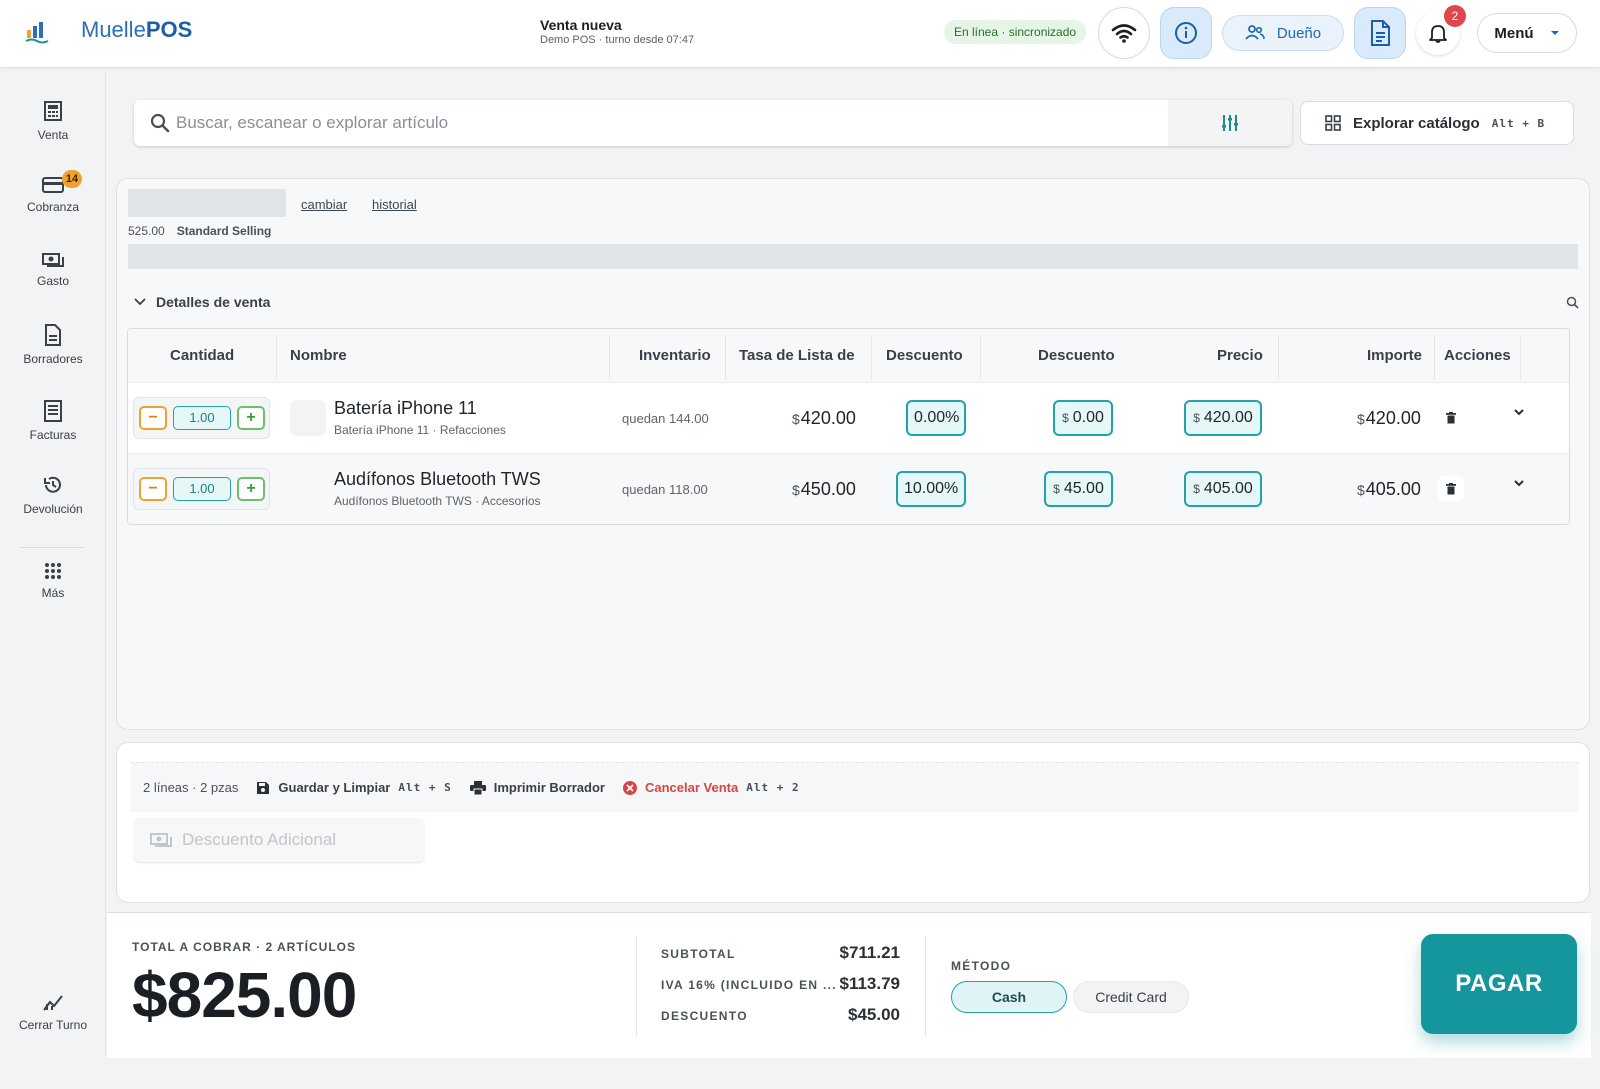 This screenshot has width=1600, height=1089. I want to click on quantity-stepper: − 1.00 +, so click(201, 418).